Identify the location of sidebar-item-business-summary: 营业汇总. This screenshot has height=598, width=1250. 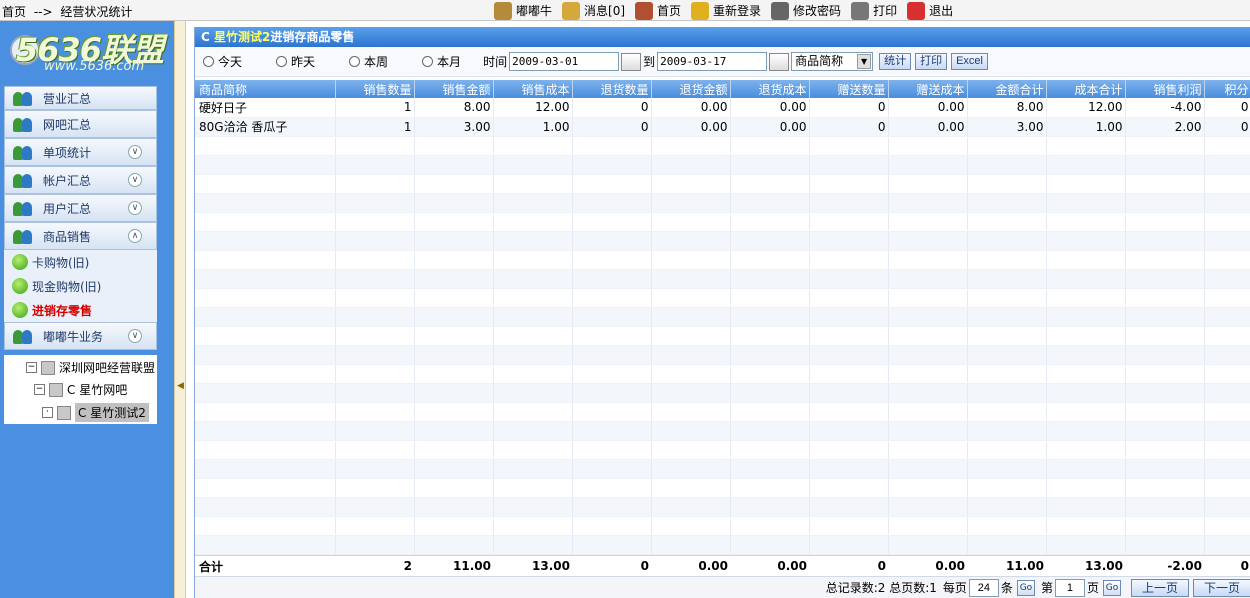
(80, 98).